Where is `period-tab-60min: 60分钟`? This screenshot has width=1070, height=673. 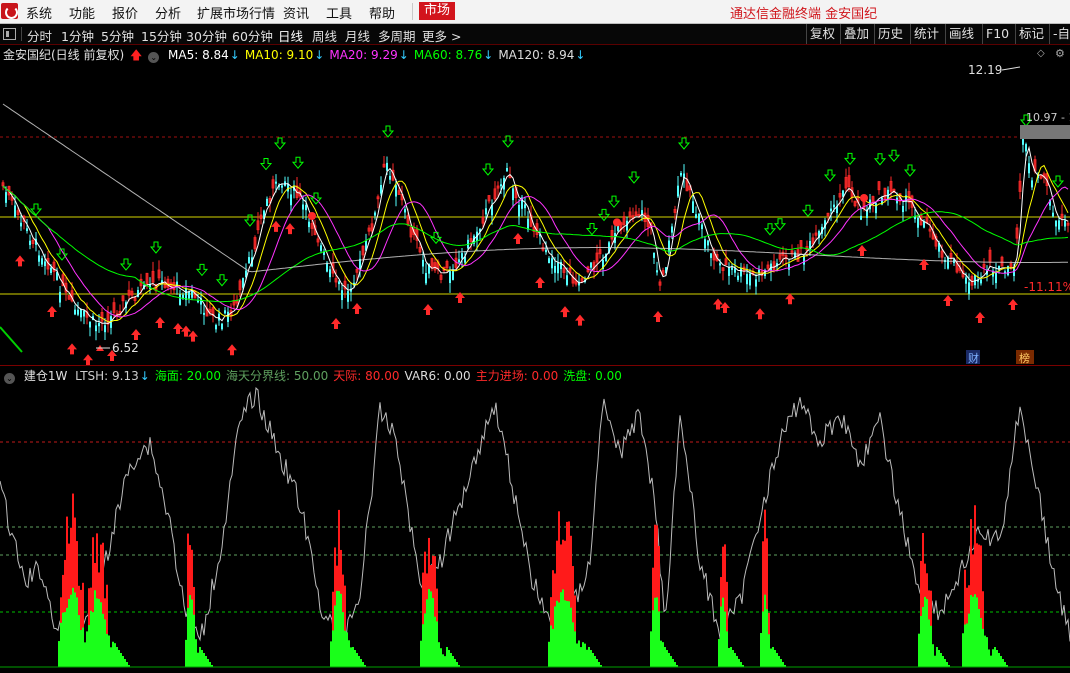
period-tab-60min: 60分钟 is located at coordinates (252, 35).